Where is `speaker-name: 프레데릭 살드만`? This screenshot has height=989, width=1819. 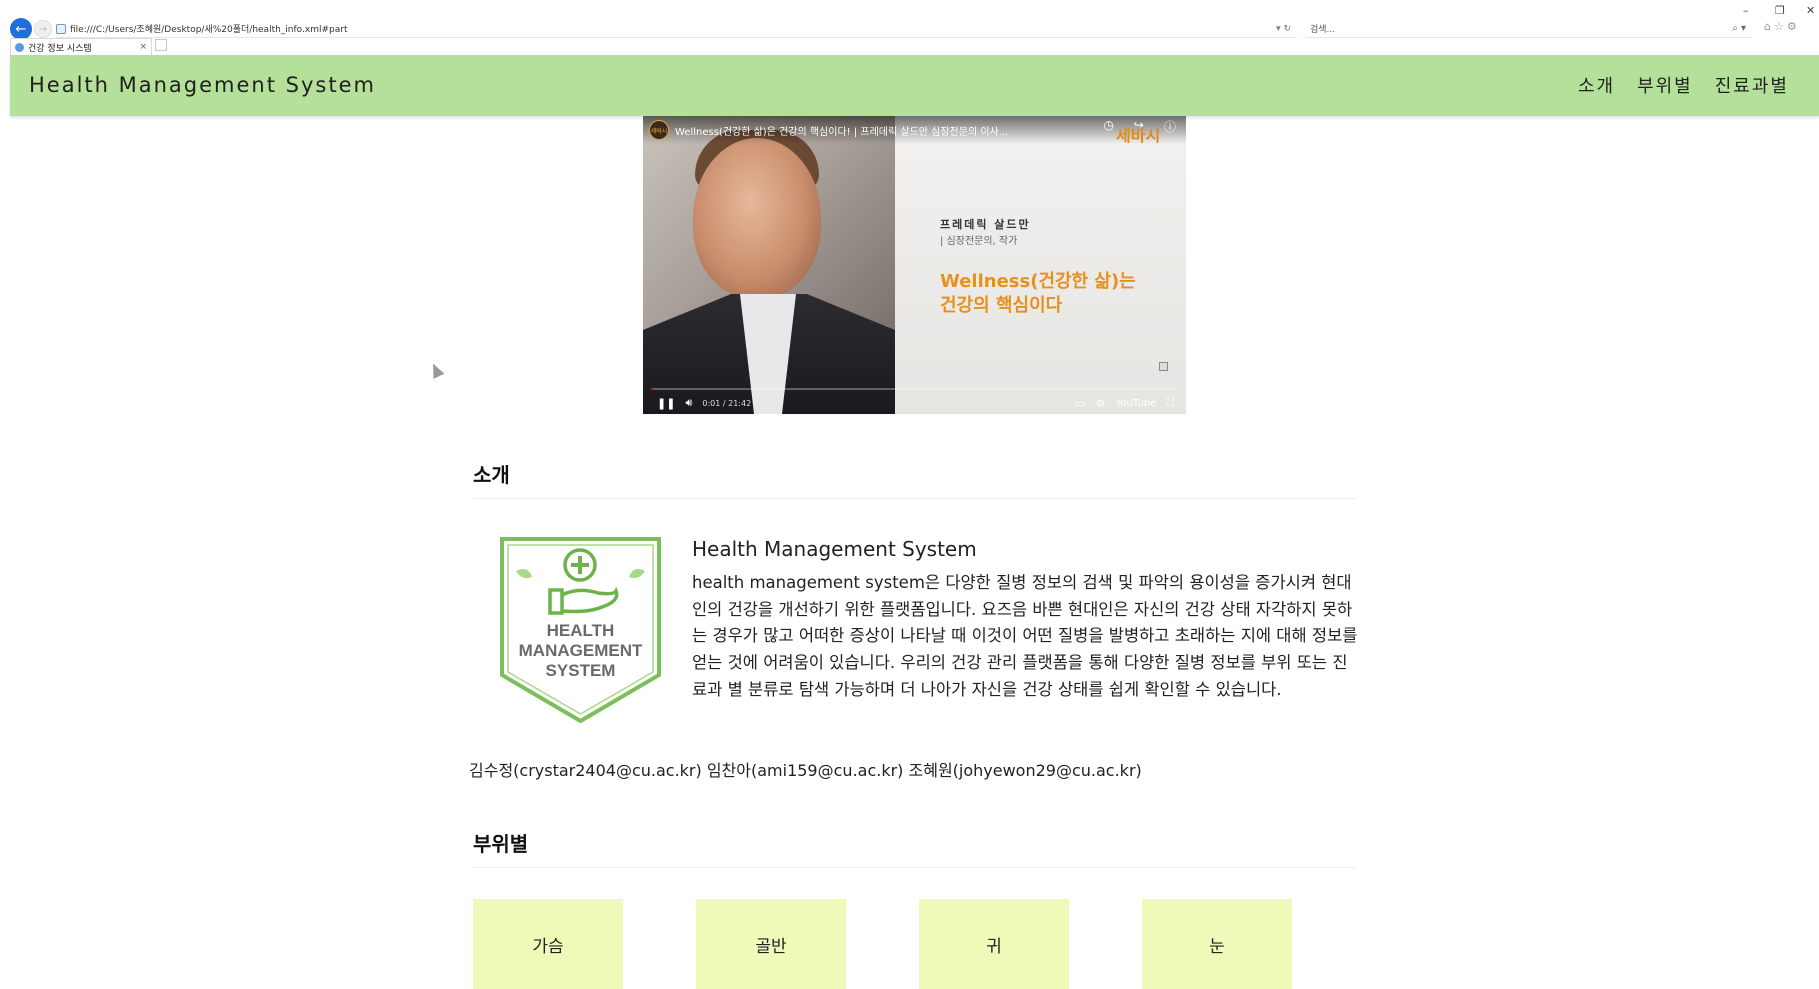 speaker-name: 프레데릭 살드만 is located at coordinates (985, 224).